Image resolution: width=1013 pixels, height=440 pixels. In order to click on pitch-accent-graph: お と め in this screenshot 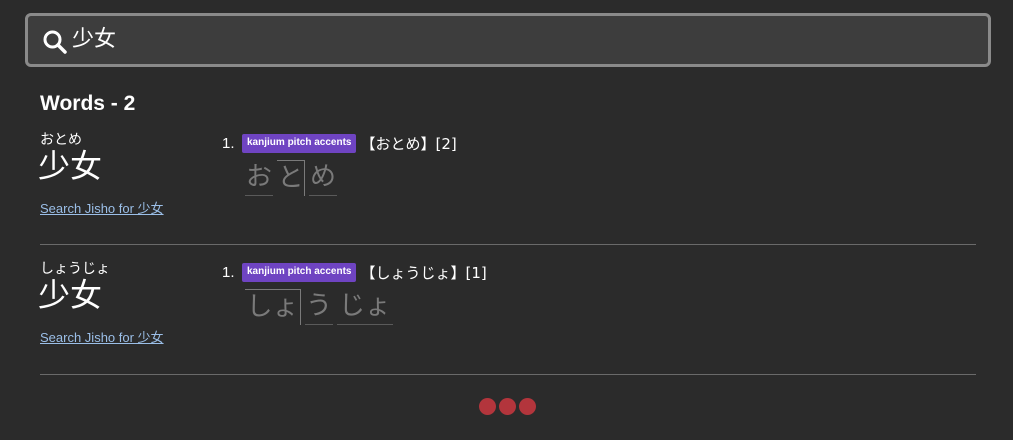, I will do `click(293, 179)`.